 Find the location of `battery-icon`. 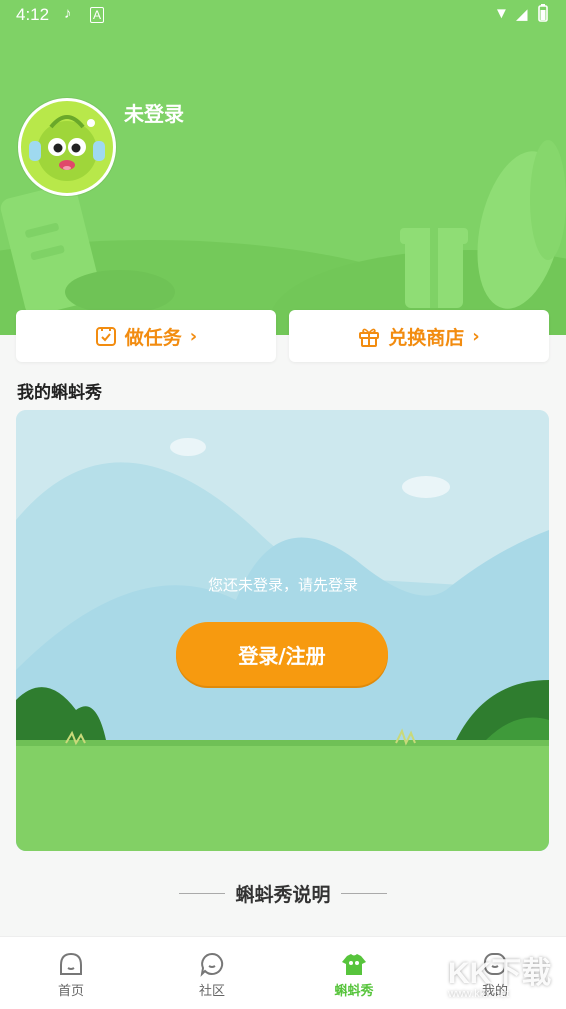

battery-icon is located at coordinates (543, 15).